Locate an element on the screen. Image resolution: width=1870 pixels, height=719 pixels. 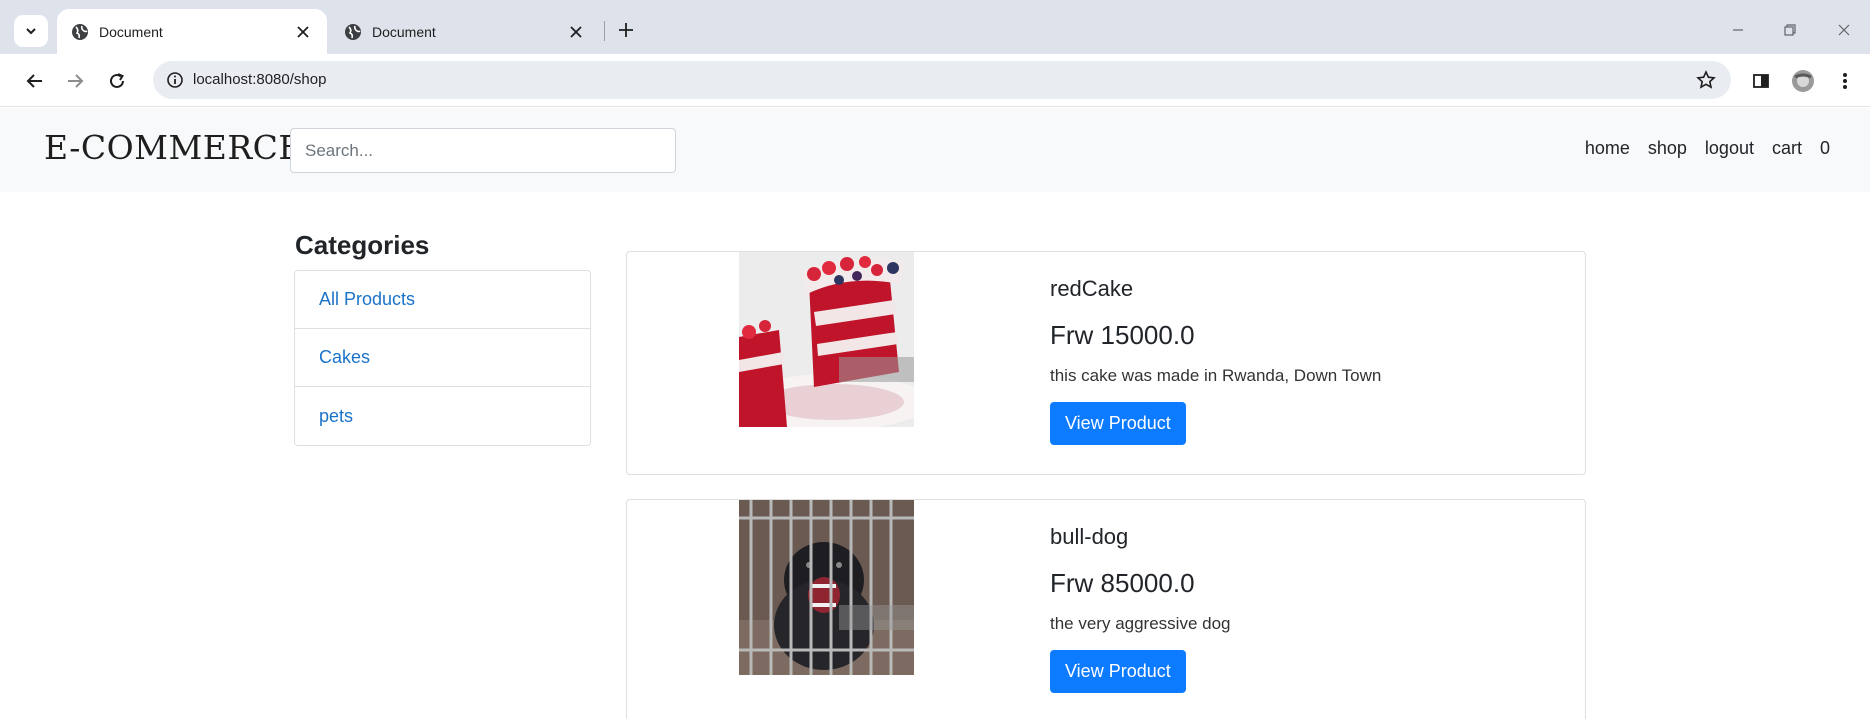
categories-list: All Products Cakes pets is located at coordinates (442, 358).